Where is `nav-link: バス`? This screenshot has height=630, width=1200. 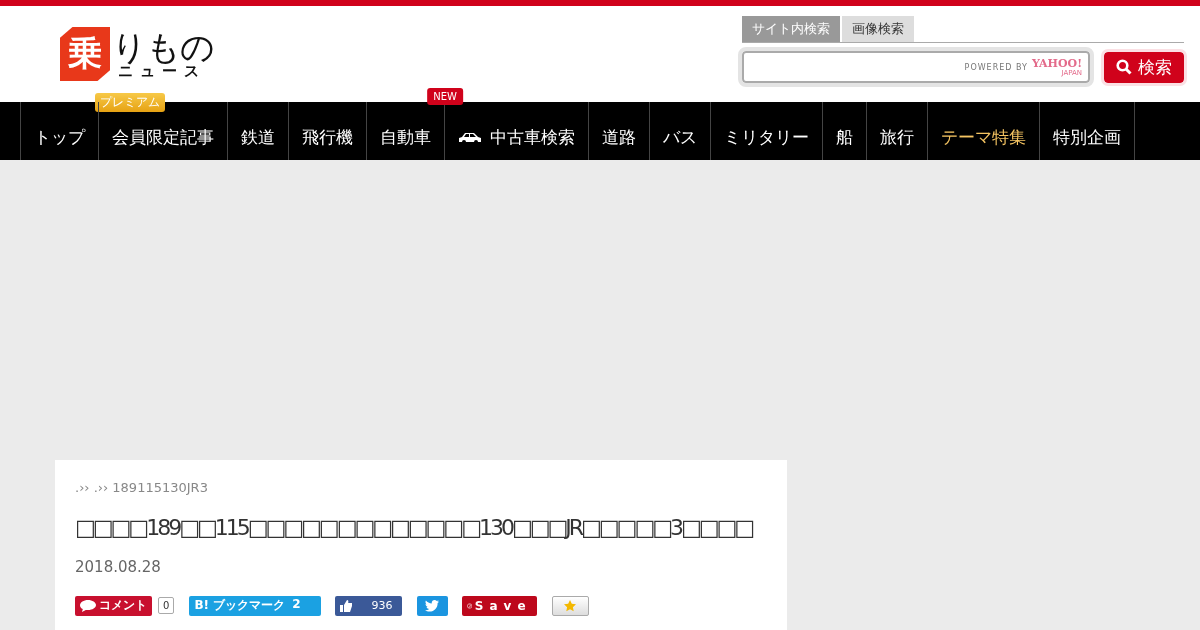 nav-link: バス is located at coordinates (680, 141).